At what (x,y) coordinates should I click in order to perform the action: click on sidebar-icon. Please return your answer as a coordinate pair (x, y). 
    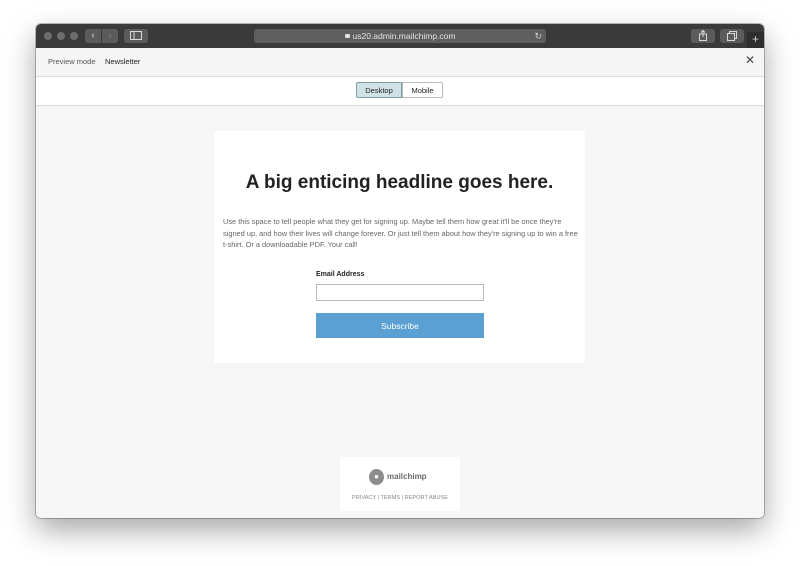
    Looking at the image, I should click on (136, 35).